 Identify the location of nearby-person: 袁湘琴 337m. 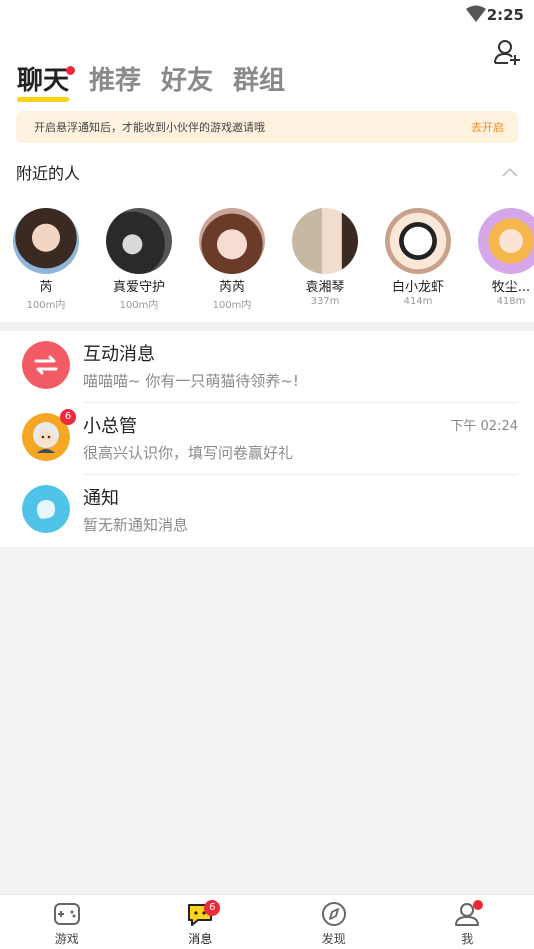
(325, 257).